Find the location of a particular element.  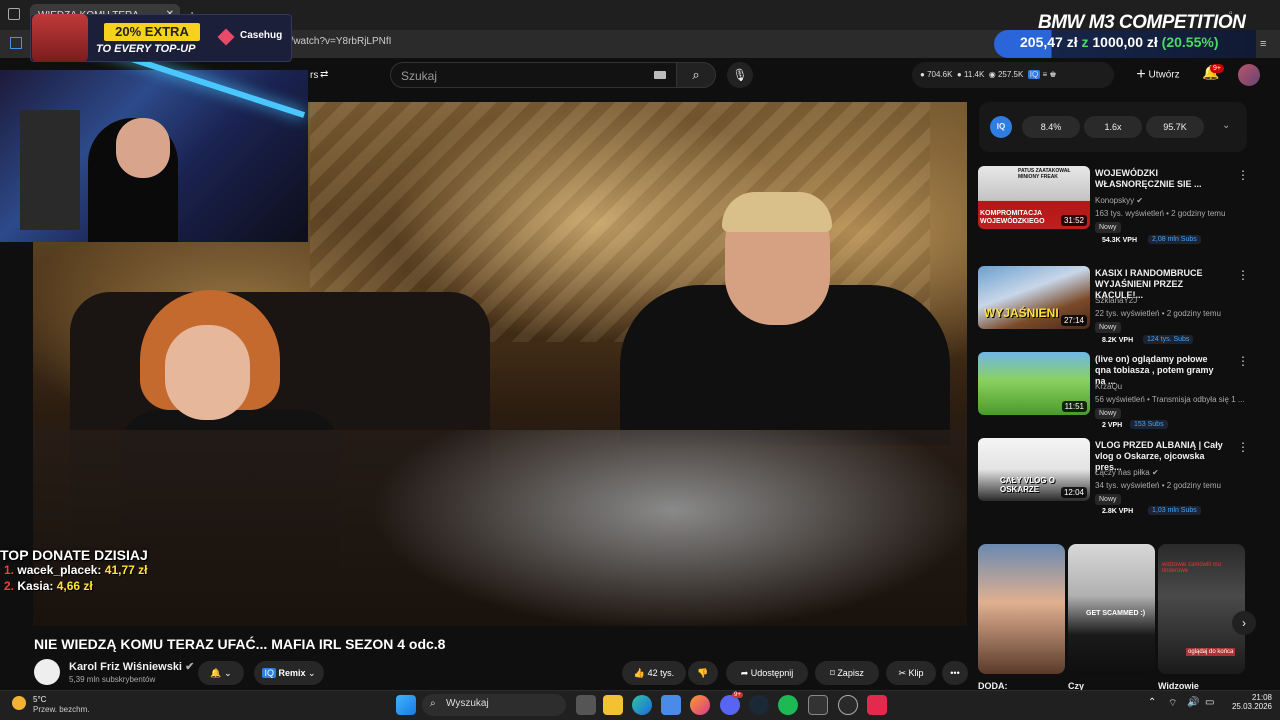

voice-search-button: 🎙 is located at coordinates (740, 75).